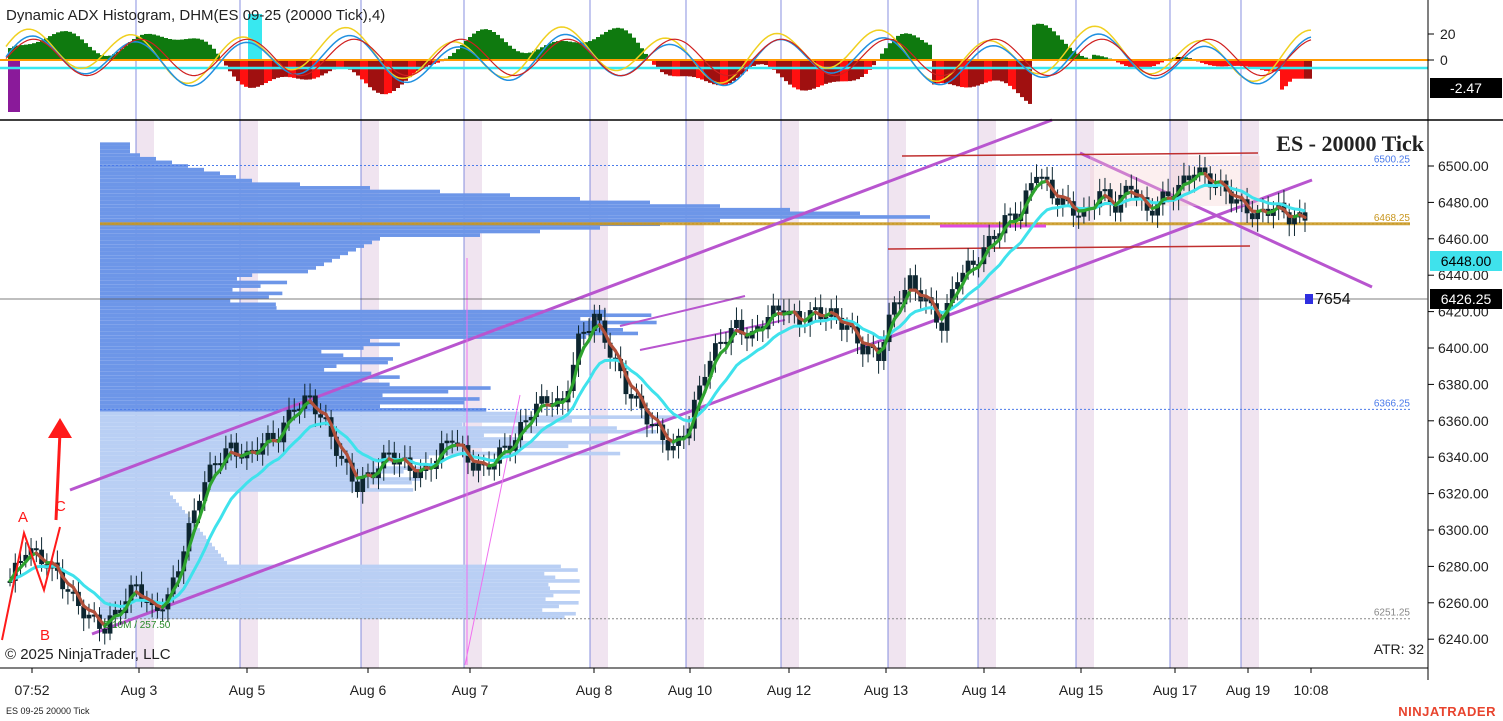  I want to click on volume-label: Σ 10M / 257.50, so click(137, 625).